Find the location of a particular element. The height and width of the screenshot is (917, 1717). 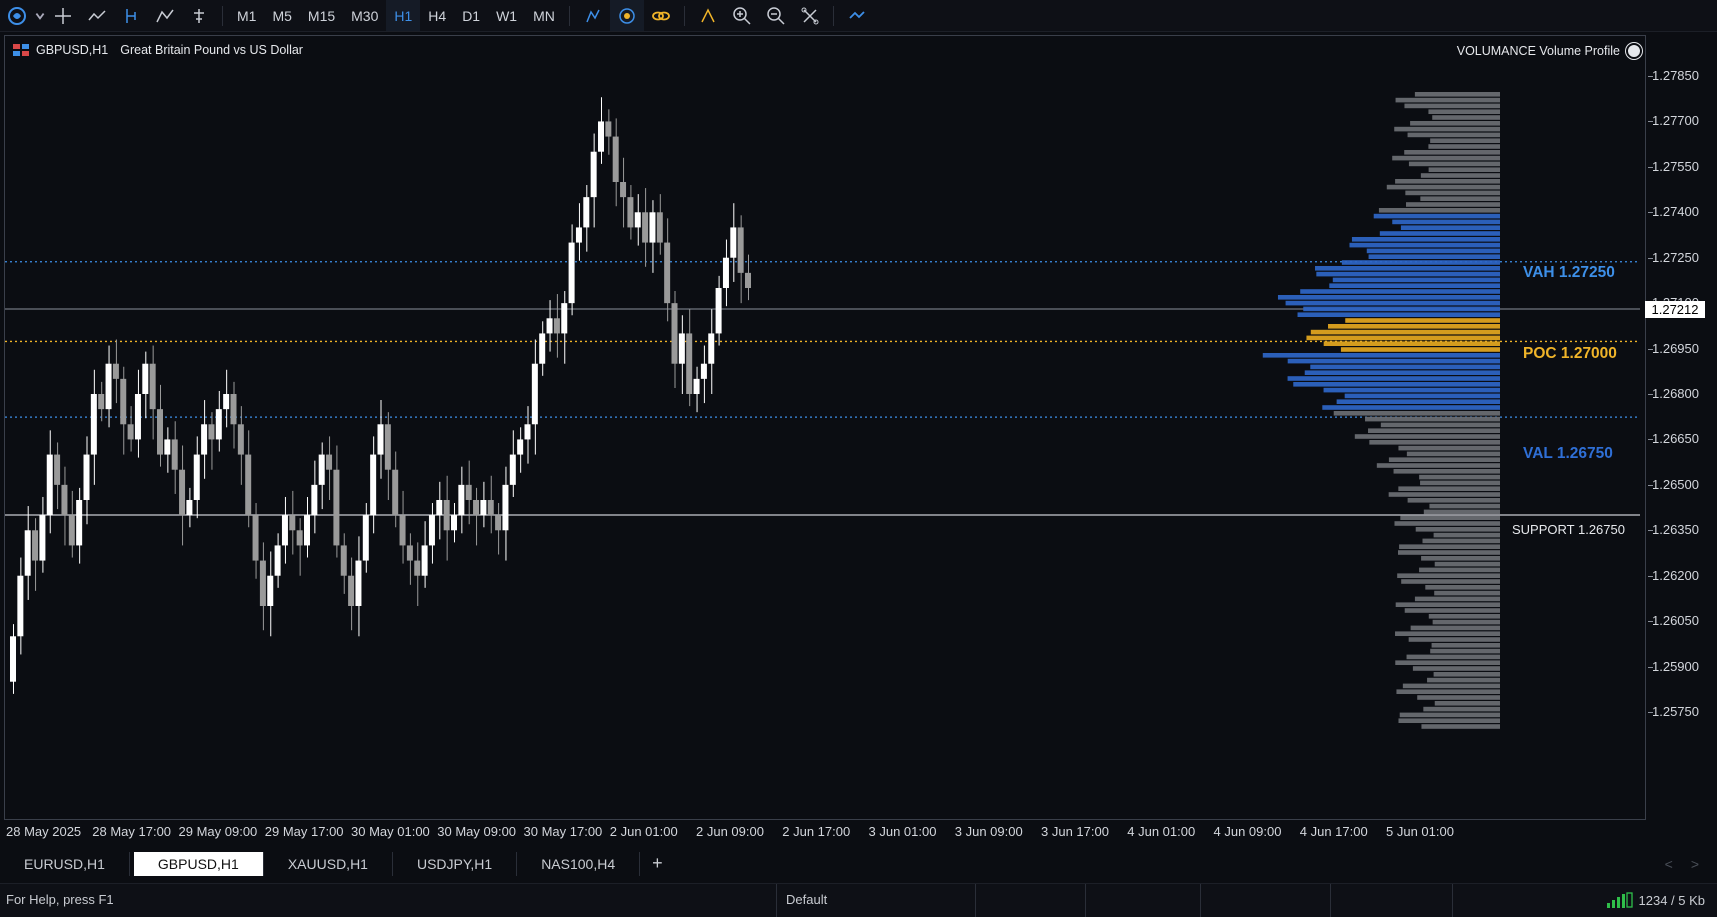

status-bar: For Help, press F1 Default 1234 / 5 Kb is located at coordinates (858, 900).